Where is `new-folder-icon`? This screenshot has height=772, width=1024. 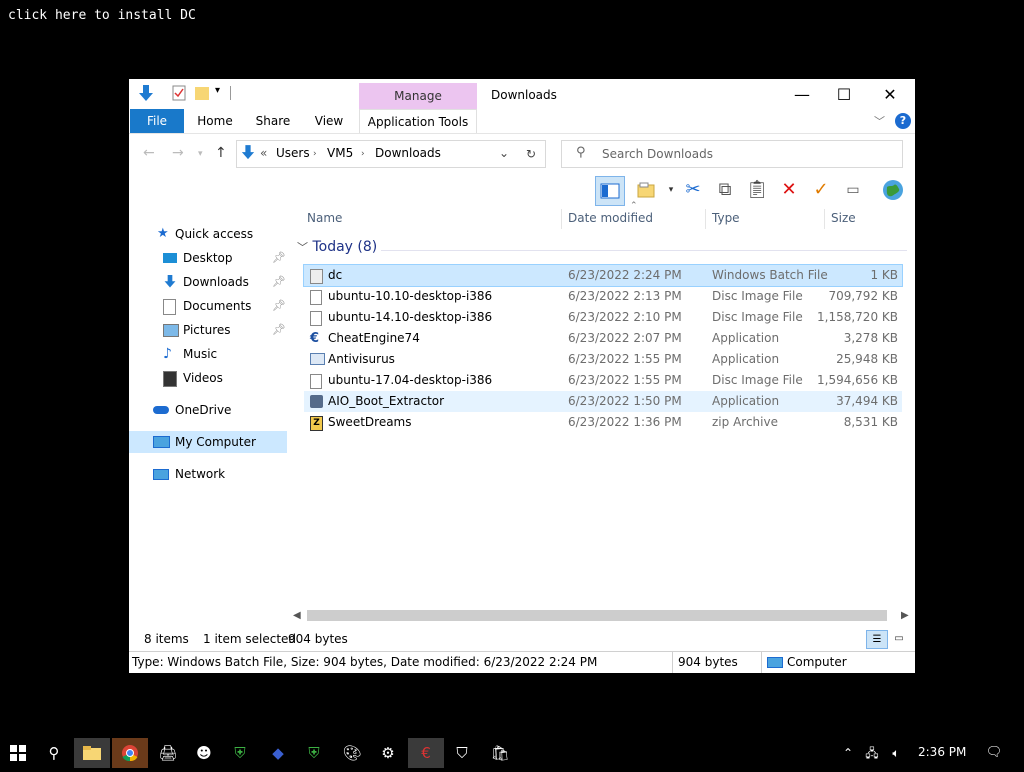
new-folder-icon is located at coordinates (202, 93).